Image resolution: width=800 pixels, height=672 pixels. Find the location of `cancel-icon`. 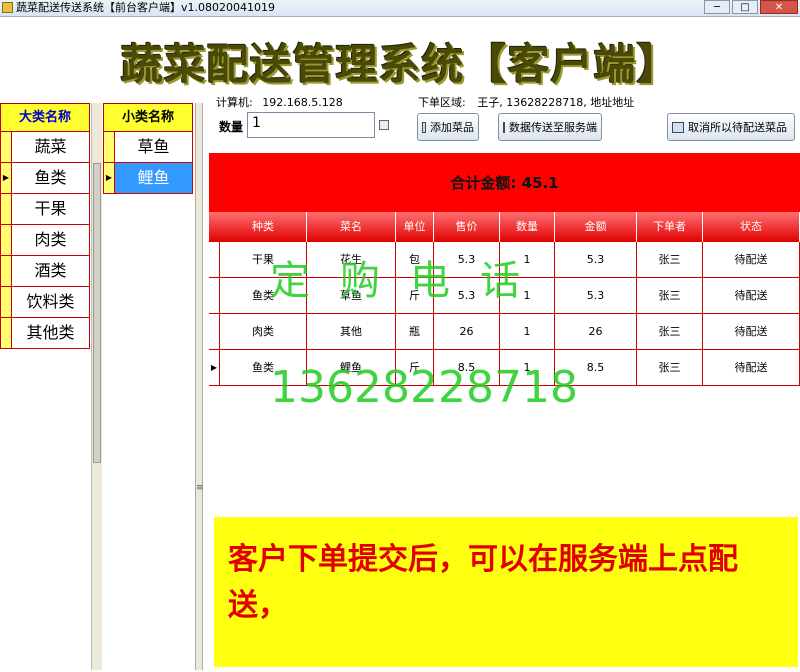

cancel-icon is located at coordinates (678, 127).